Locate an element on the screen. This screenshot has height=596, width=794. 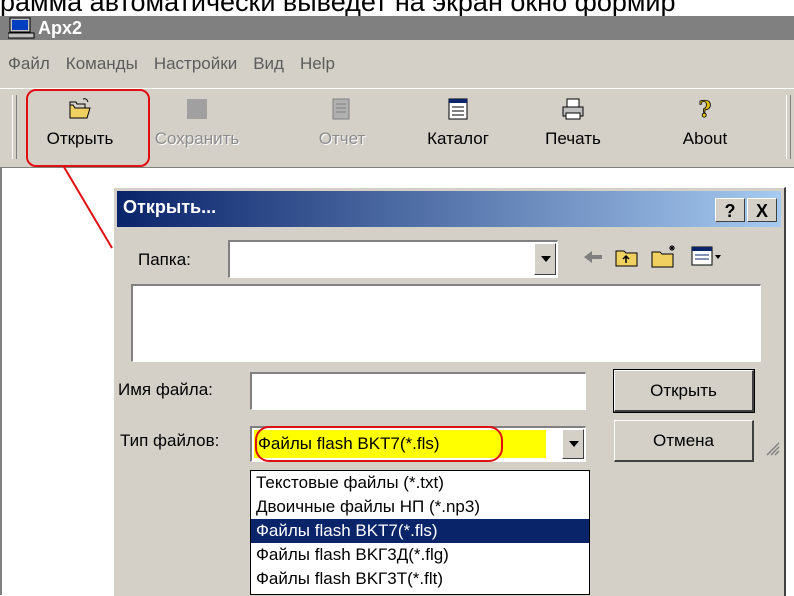
filetype-option-np3: Двоичные файлы НП (*.np3) is located at coordinates (420, 507).